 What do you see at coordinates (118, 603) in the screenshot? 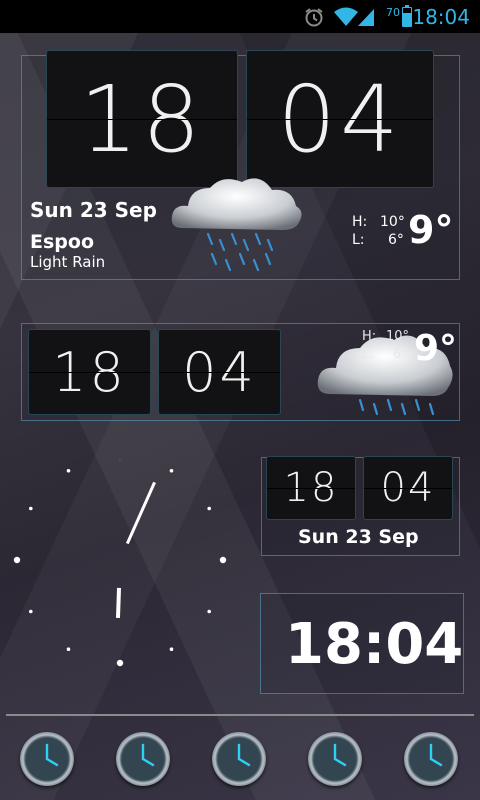
I see `hour-hand` at bounding box center [118, 603].